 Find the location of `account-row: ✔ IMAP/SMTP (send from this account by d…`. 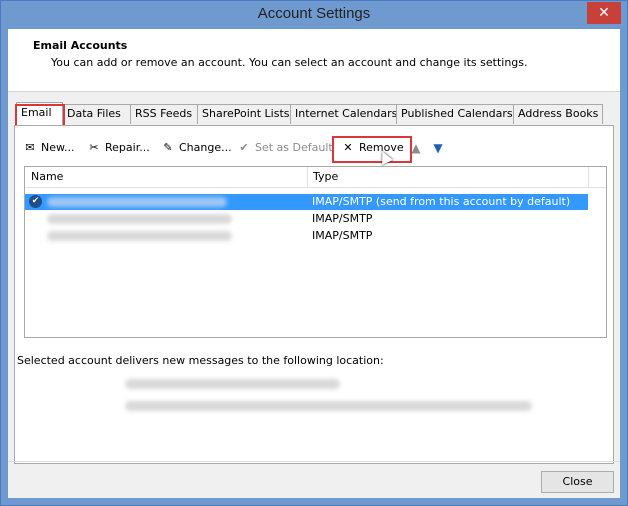

account-row: ✔ IMAP/SMTP (send from this account by d… is located at coordinates (306, 202).